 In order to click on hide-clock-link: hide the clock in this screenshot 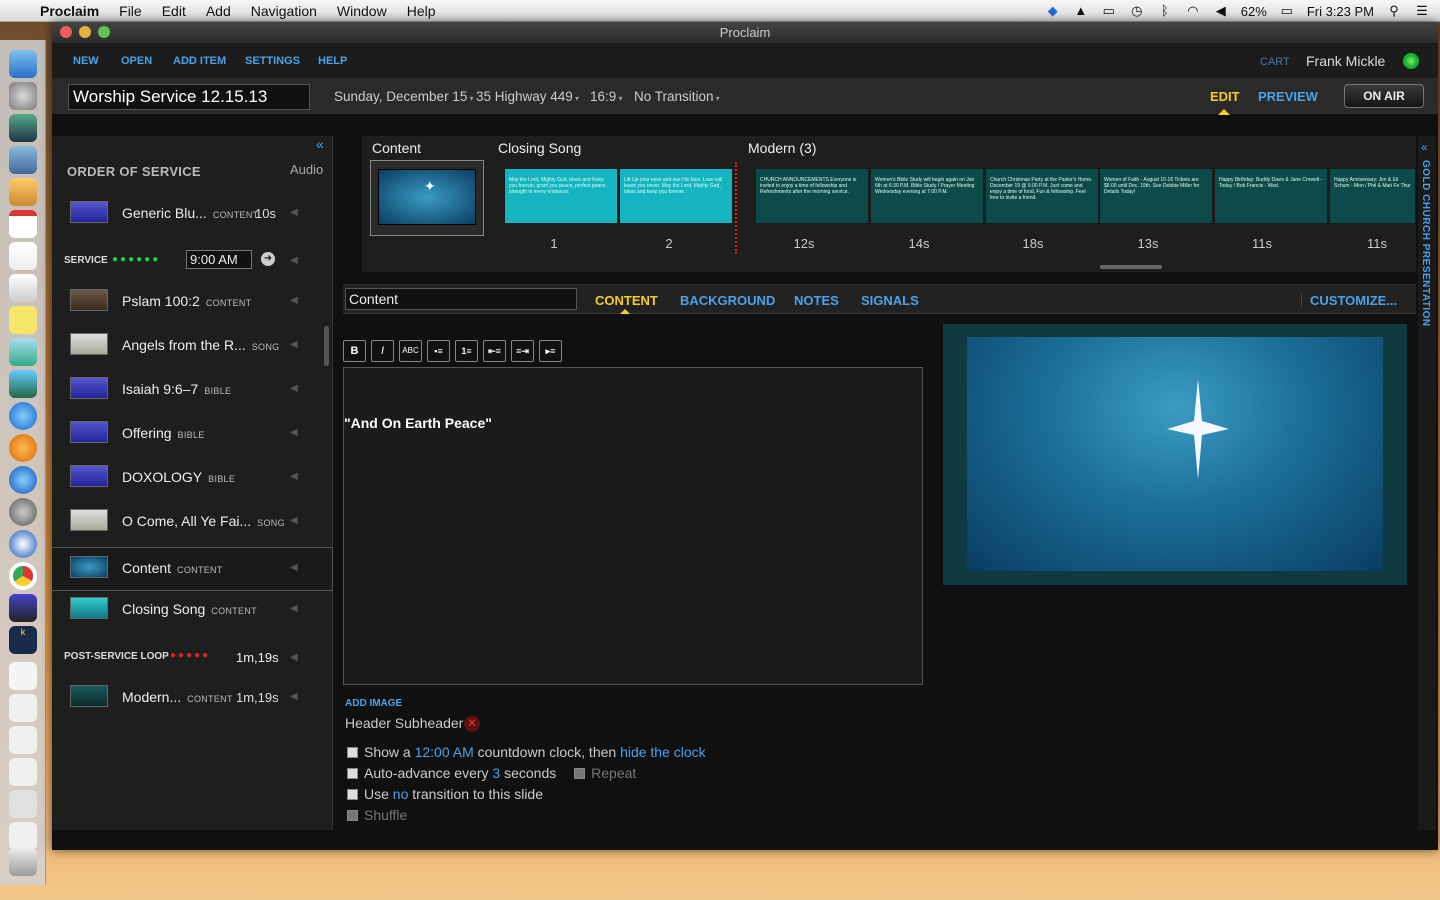, I will do `click(663, 752)`.